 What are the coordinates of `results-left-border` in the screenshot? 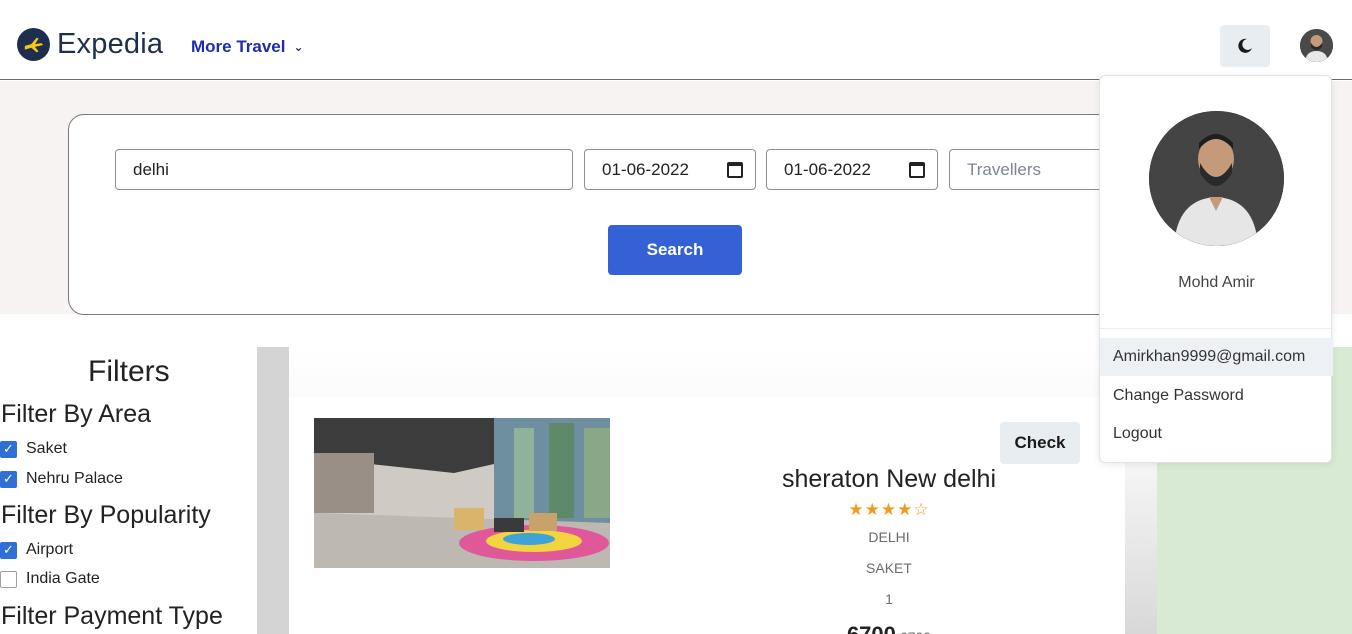 It's located at (273, 490).